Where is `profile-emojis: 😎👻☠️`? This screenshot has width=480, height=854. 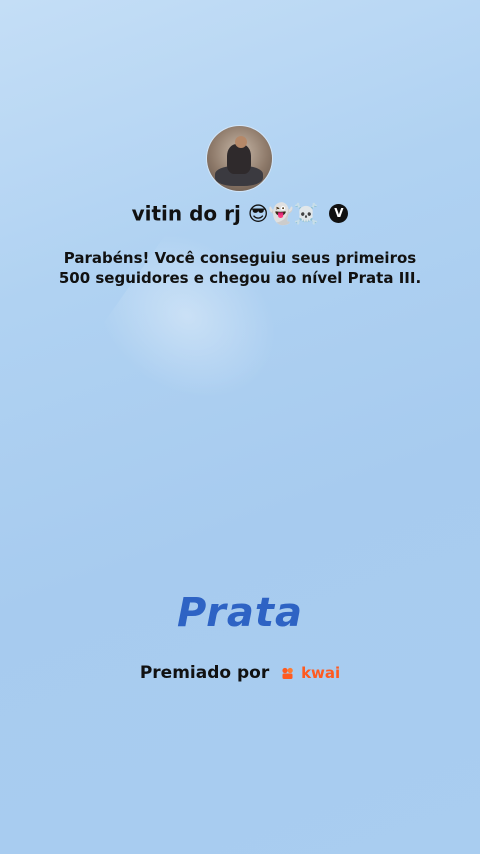
profile-emojis: 😎👻☠️ is located at coordinates (283, 213).